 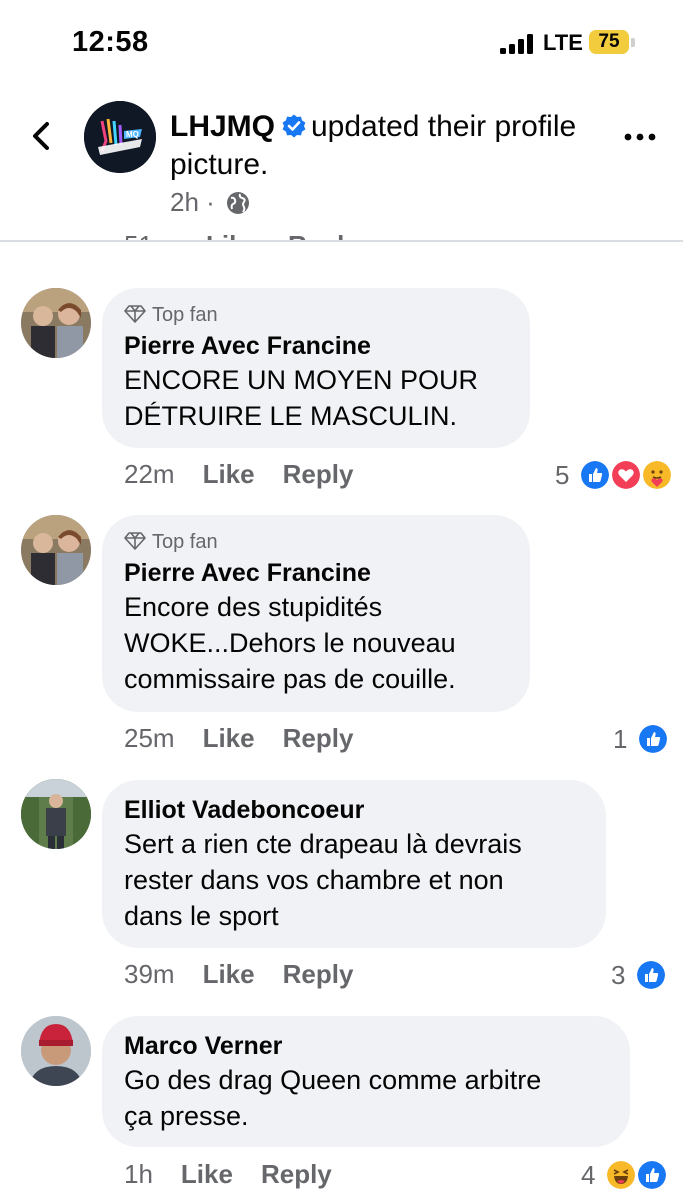 What do you see at coordinates (323, 844) in the screenshot?
I see `comment-text-line: Sert a rien cte drapeau là devrais` at bounding box center [323, 844].